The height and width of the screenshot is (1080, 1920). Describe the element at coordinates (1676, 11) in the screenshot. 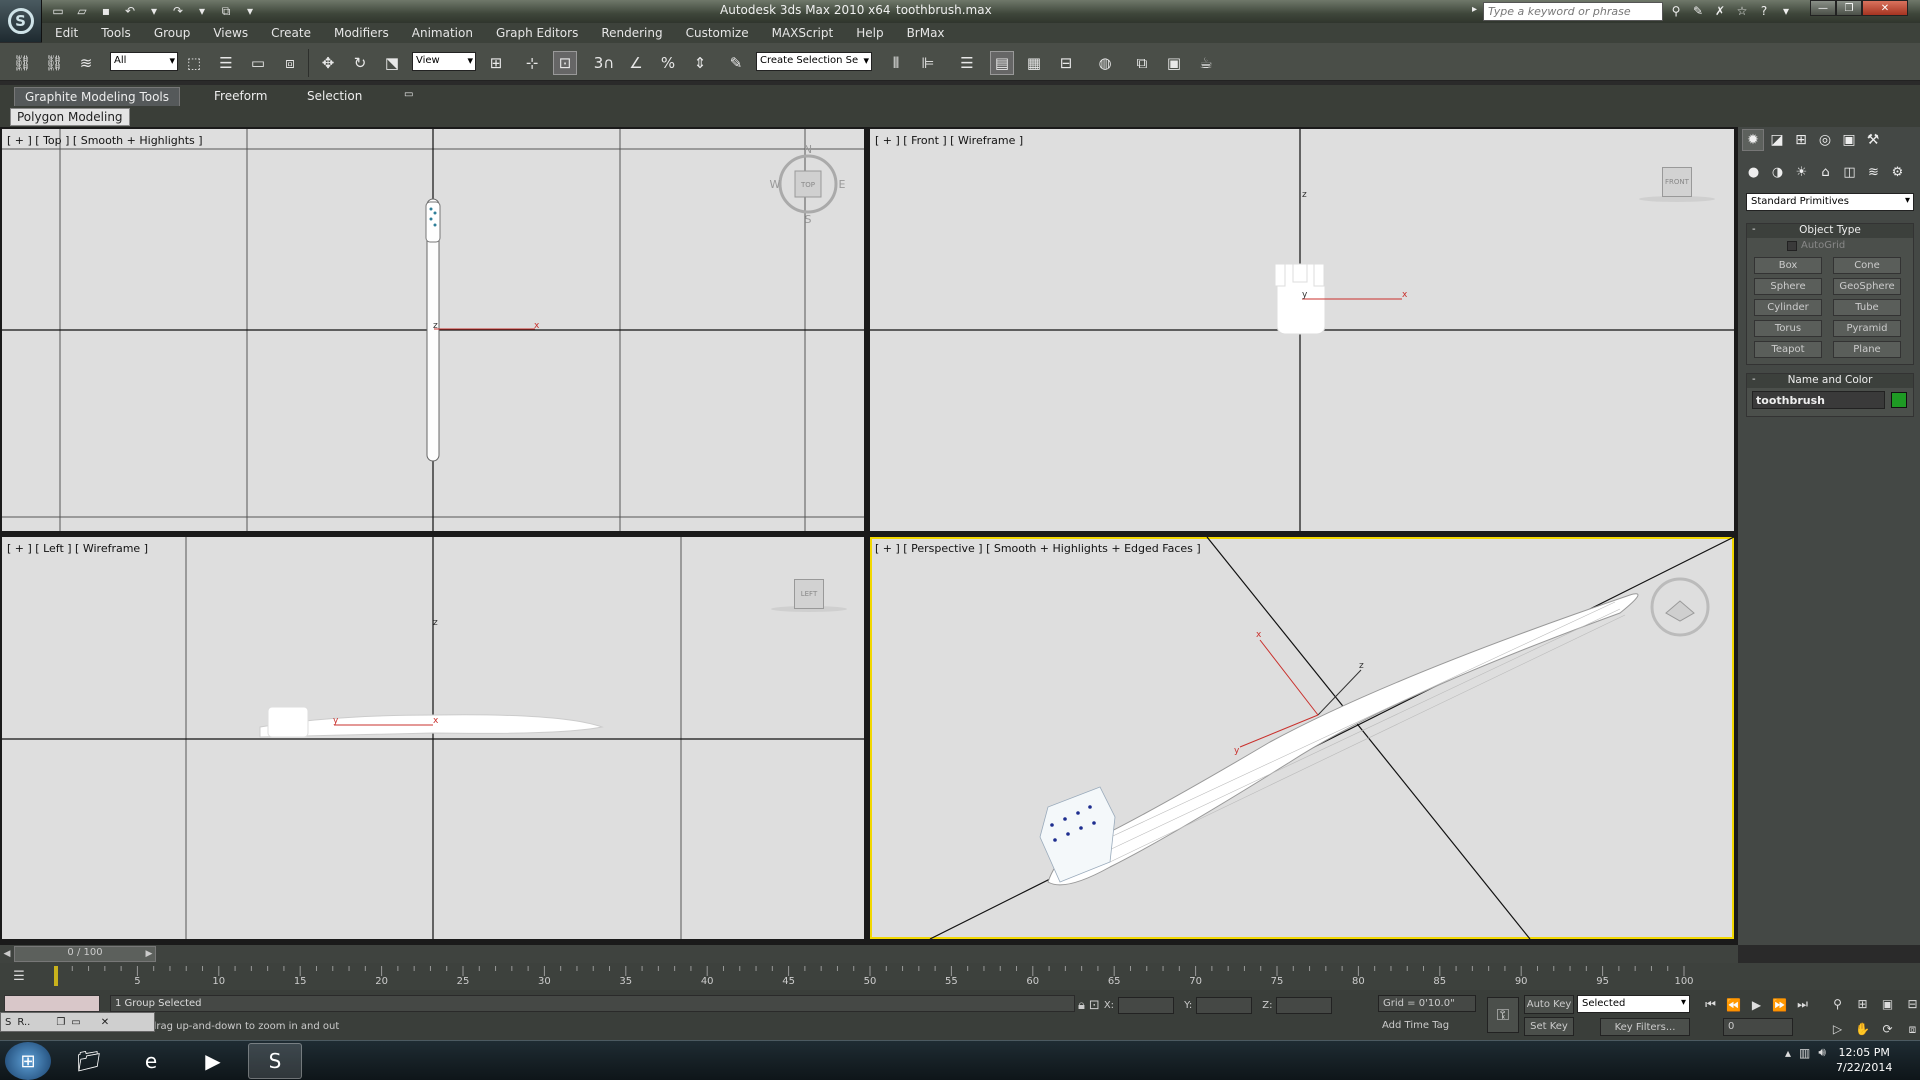

I see `binoculars-icon: ⚲` at that location.